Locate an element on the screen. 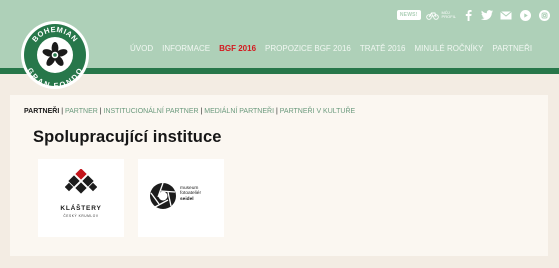 The width and height of the screenshot is (559, 268). partner-card-klastery: KLÁŠTERY ČESKÝ KRUMLOV is located at coordinates (81, 198).